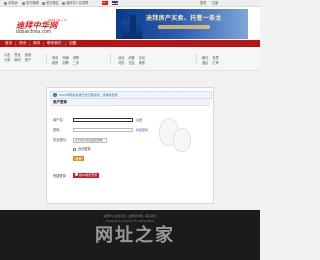 Image resolution: width=320 pixels, height=260 pixels. I want to click on qq-icon, so click(76, 175).